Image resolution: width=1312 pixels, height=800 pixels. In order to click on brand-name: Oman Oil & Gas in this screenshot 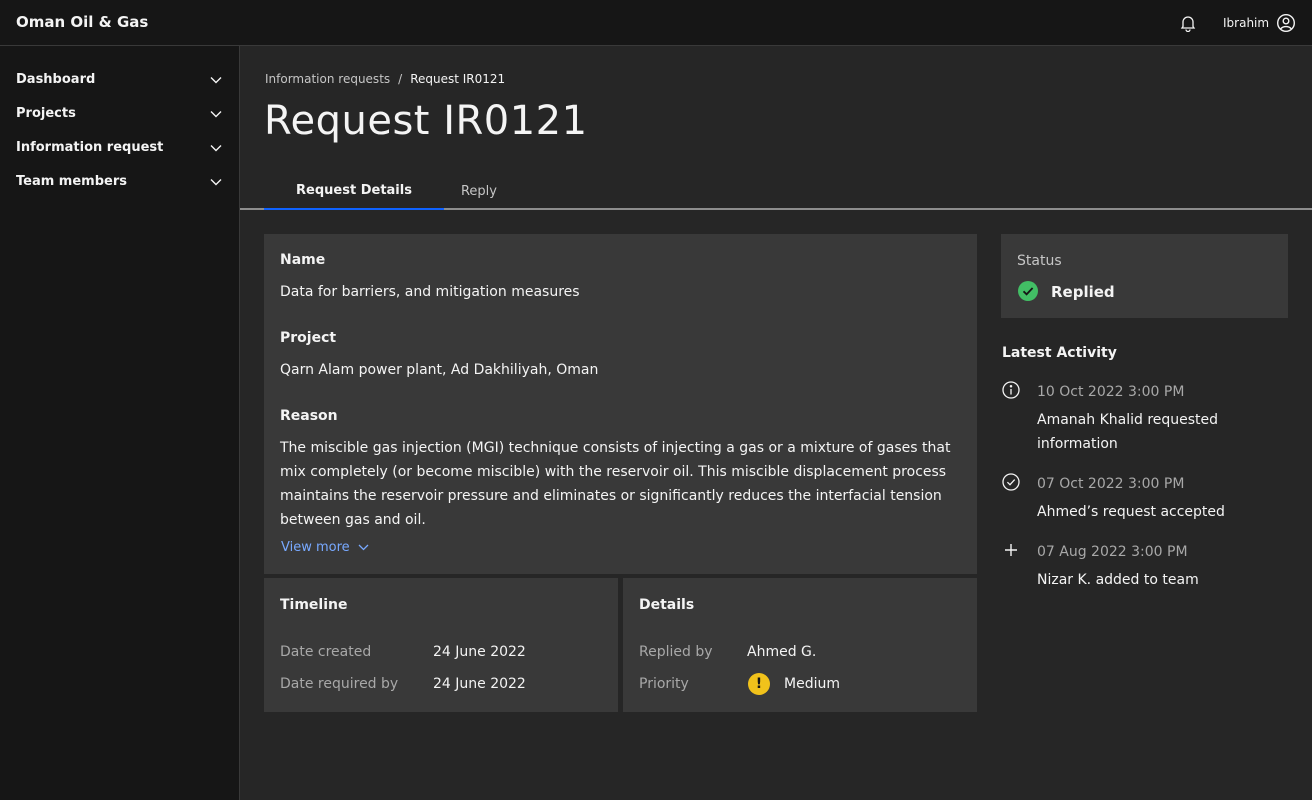, I will do `click(82, 22)`.